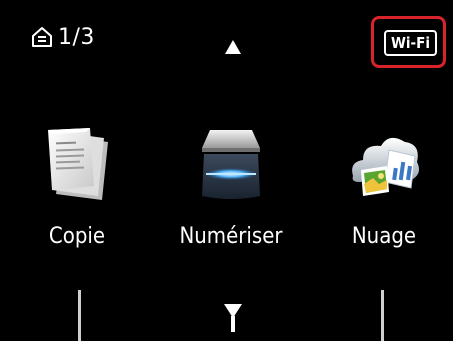  What do you see at coordinates (42, 37) in the screenshot?
I see `home-icon` at bounding box center [42, 37].